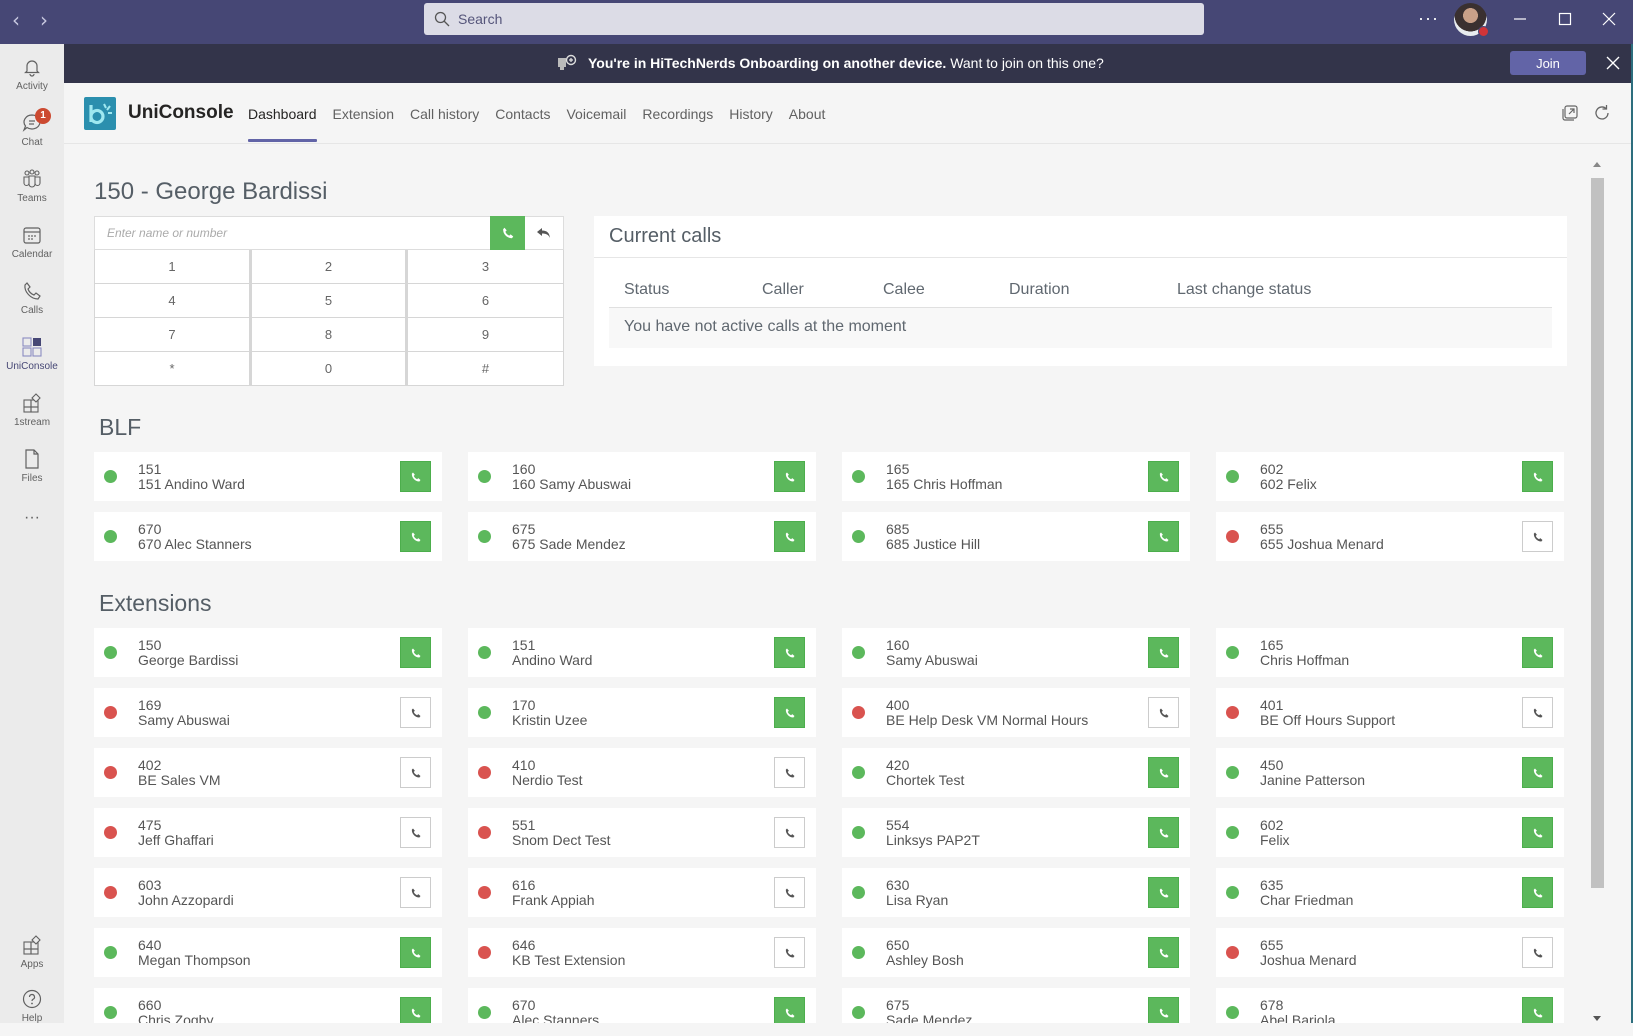  Describe the element at coordinates (328, 301) in the screenshot. I see `keypad-key: 5` at that location.